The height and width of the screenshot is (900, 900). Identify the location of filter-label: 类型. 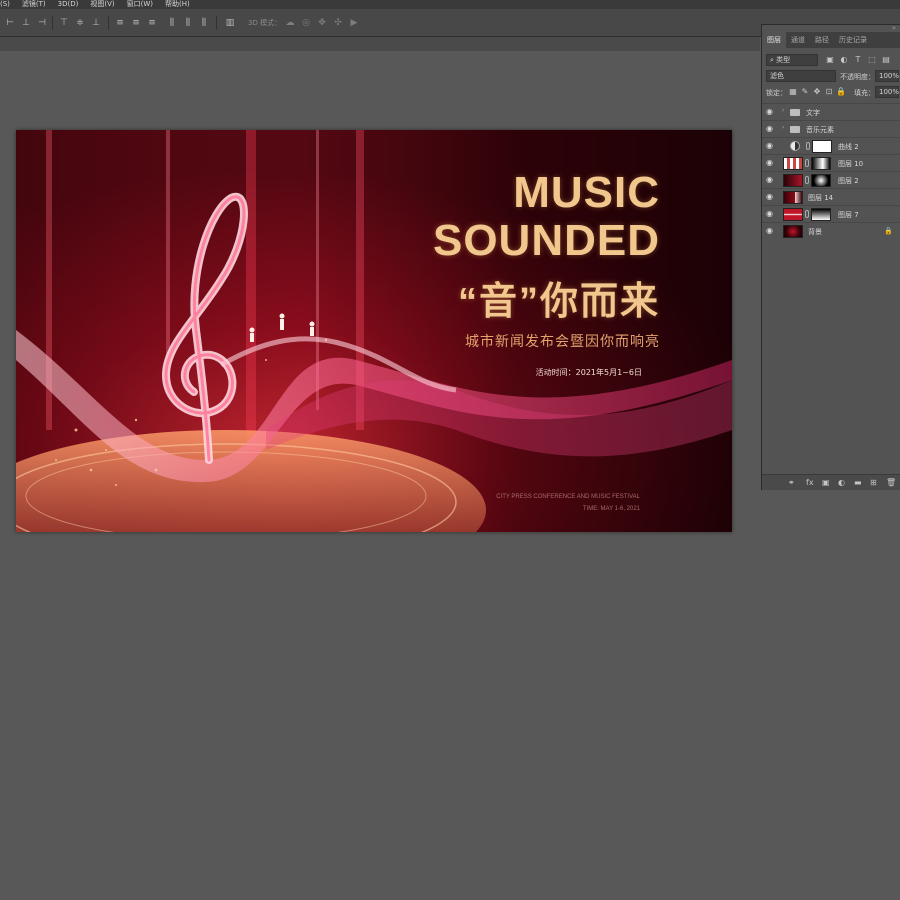
(783, 60).